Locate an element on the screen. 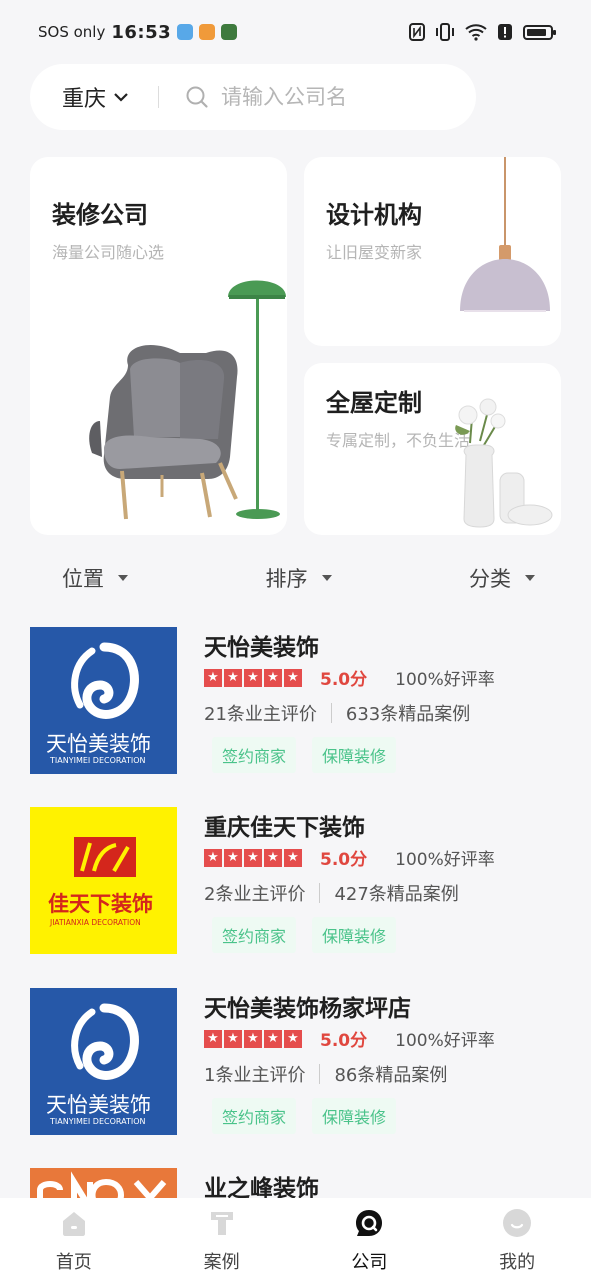  clock: 16:53 is located at coordinates (141, 32).